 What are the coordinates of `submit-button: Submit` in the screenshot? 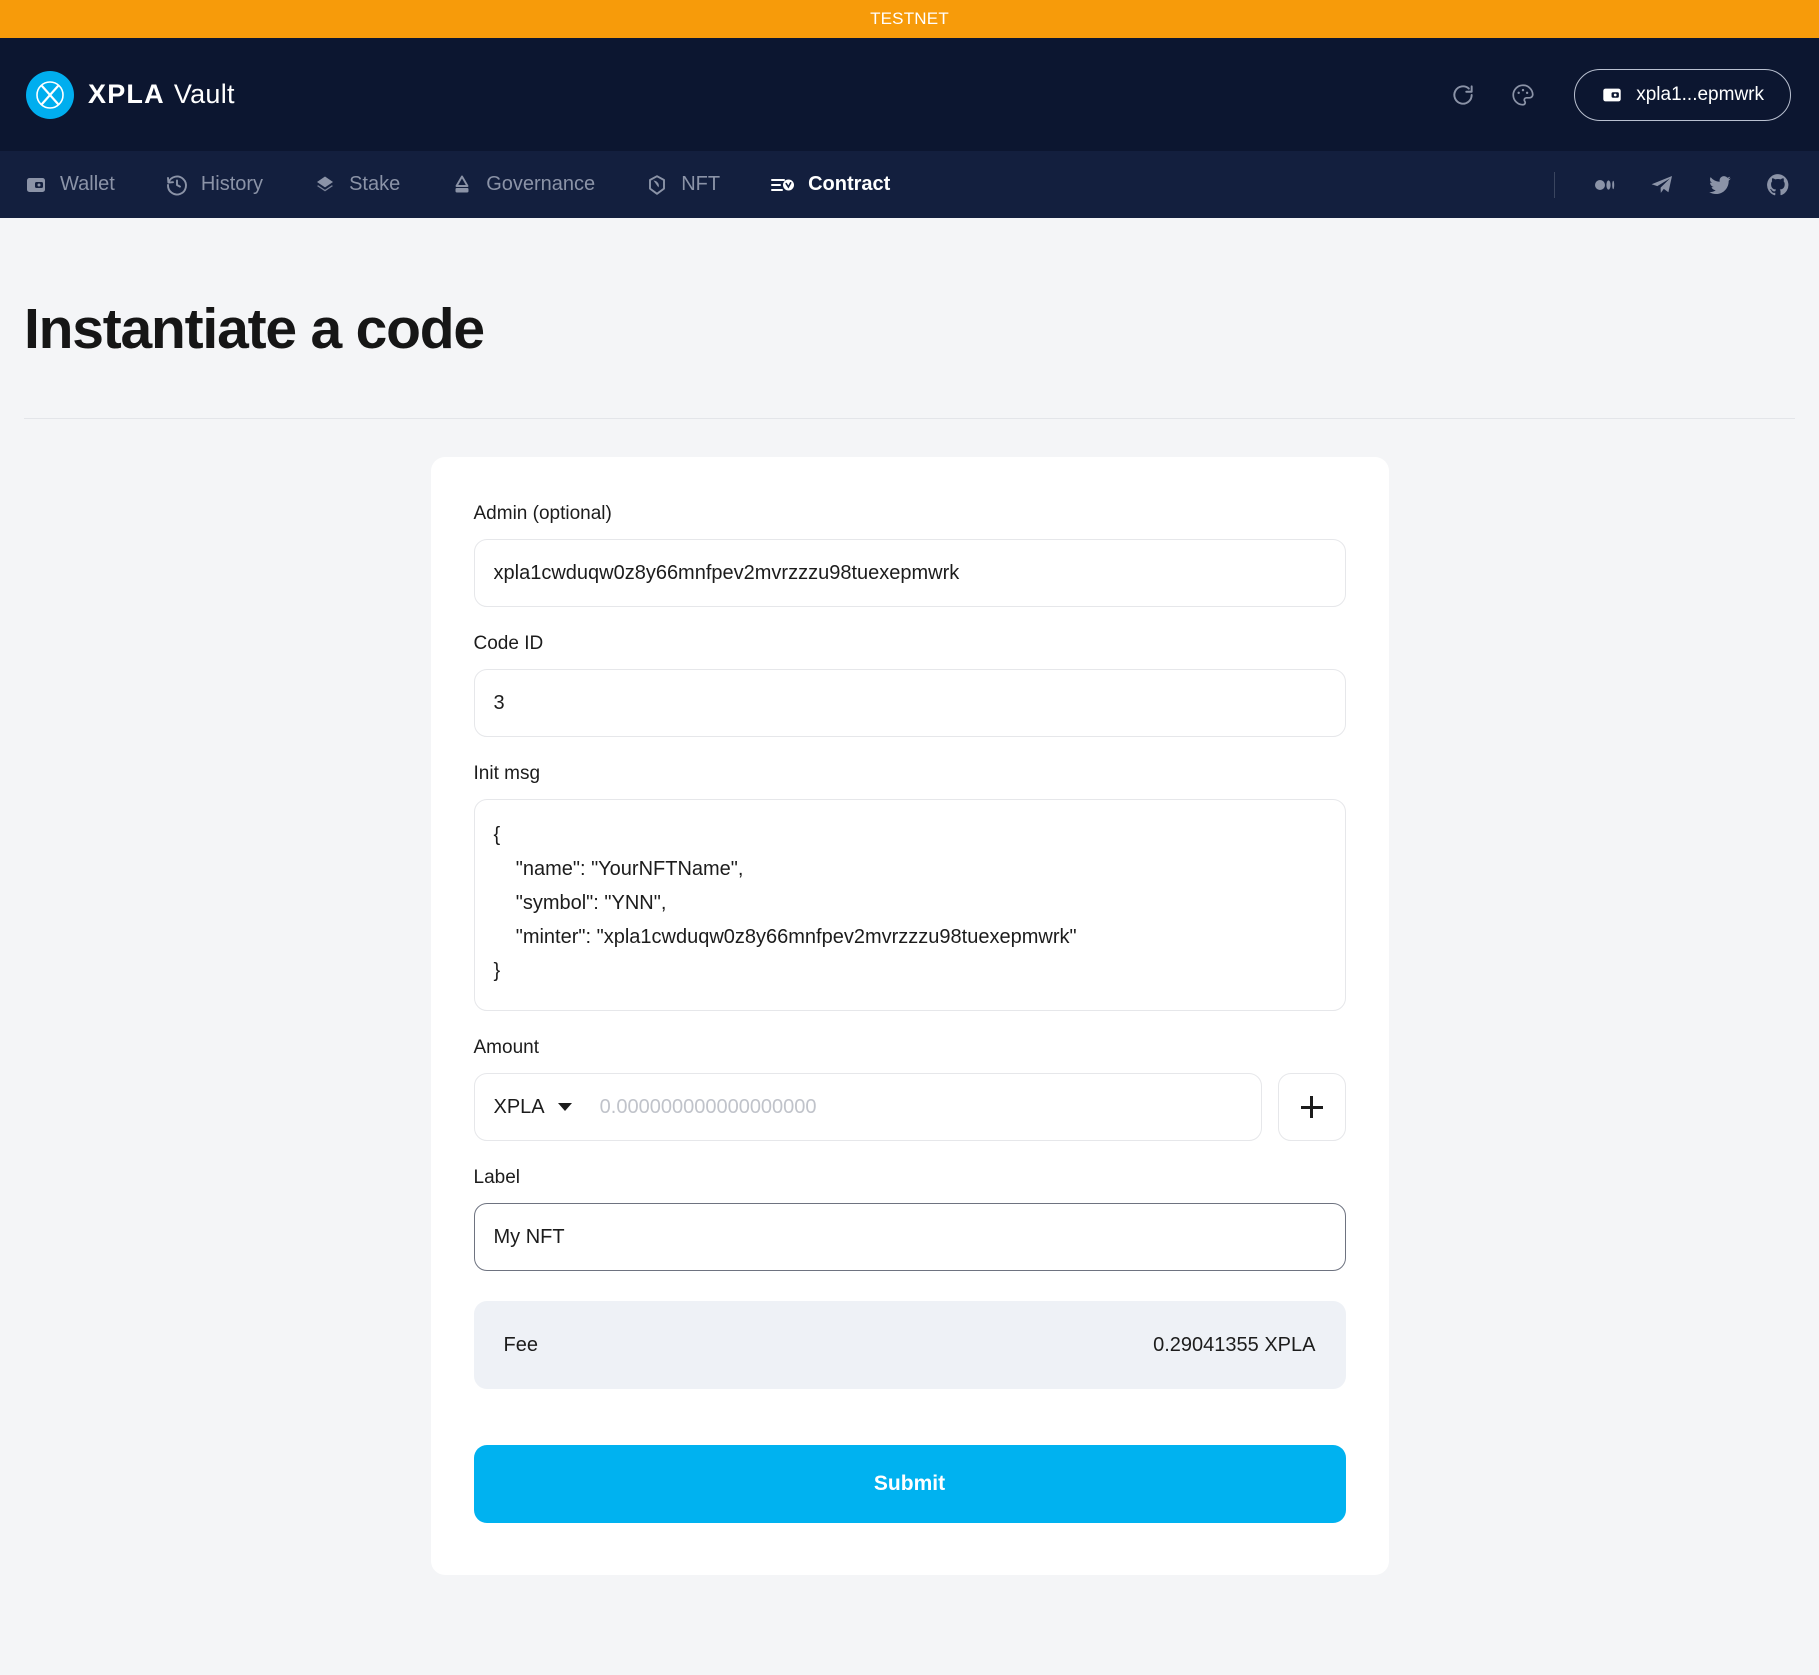 It's located at (909, 1484).